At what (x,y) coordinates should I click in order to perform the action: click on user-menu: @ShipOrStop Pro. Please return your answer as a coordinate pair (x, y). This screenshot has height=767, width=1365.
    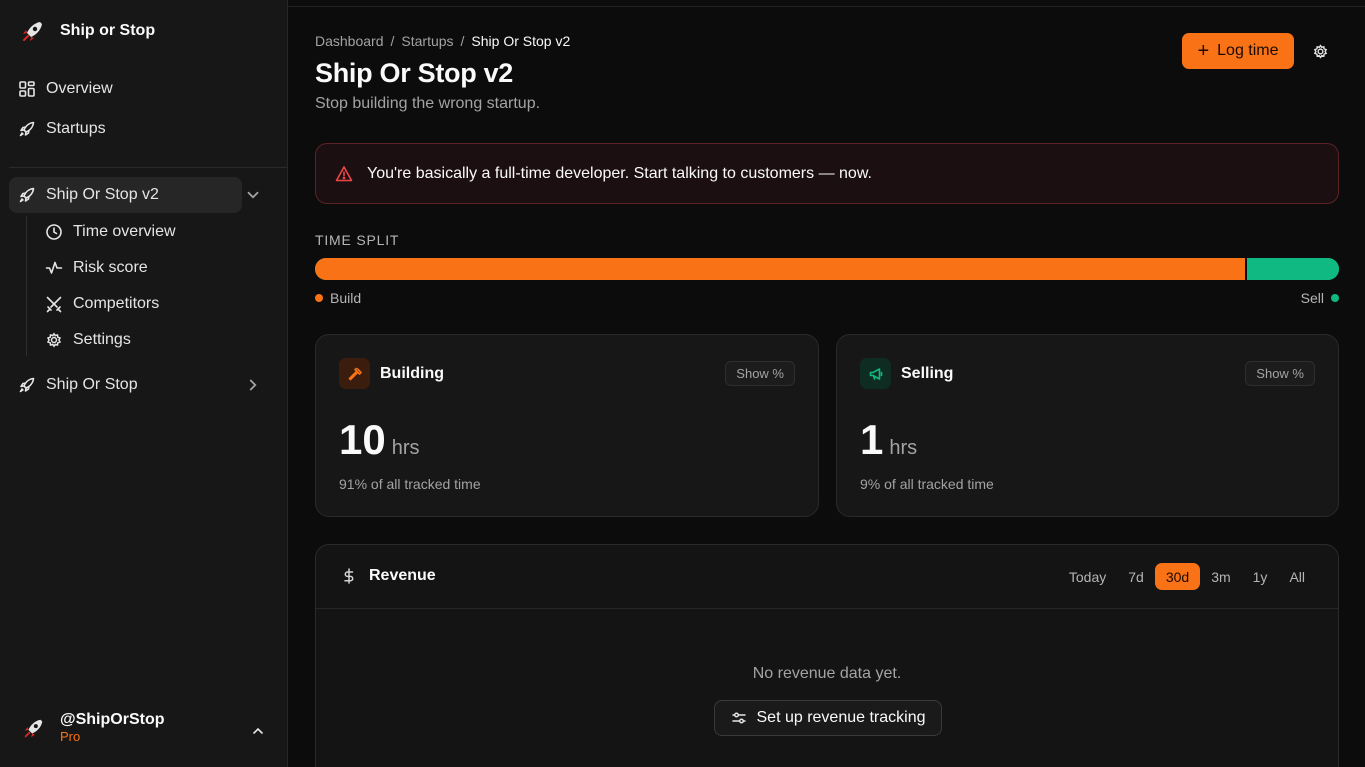
    Looking at the image, I should click on (147, 728).